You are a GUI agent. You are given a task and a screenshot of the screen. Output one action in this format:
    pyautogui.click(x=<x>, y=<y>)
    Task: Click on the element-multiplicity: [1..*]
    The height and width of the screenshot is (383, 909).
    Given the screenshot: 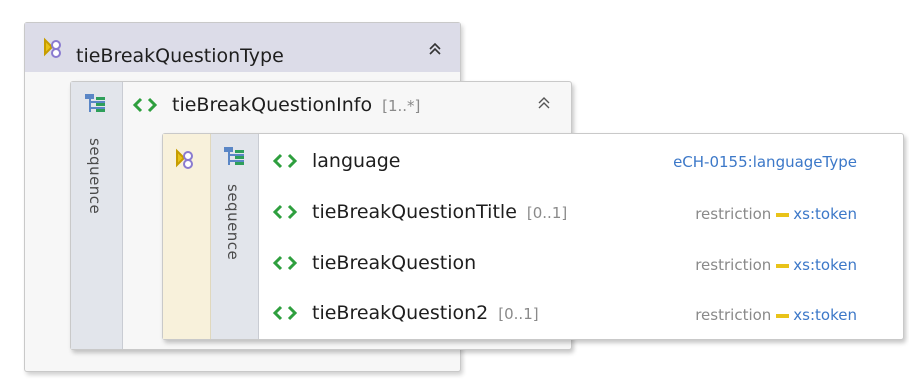 What is the action you would take?
    pyautogui.click(x=401, y=106)
    